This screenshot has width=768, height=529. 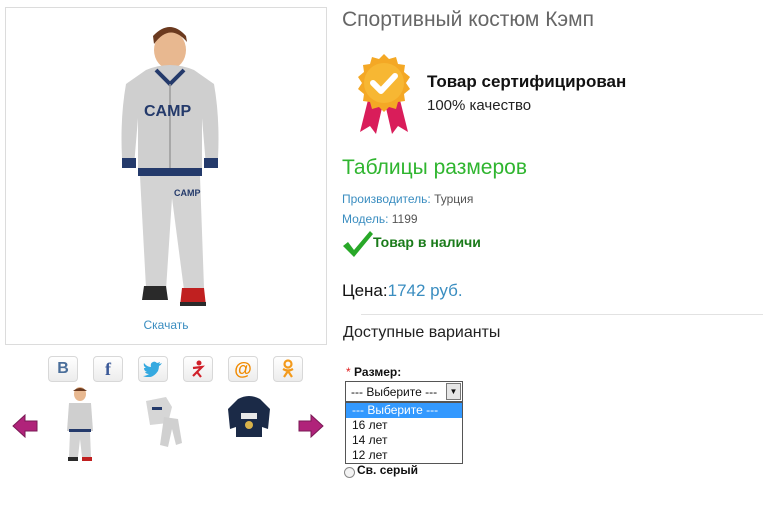 What do you see at coordinates (166, 325) in the screenshot?
I see `download-link: Скачать` at bounding box center [166, 325].